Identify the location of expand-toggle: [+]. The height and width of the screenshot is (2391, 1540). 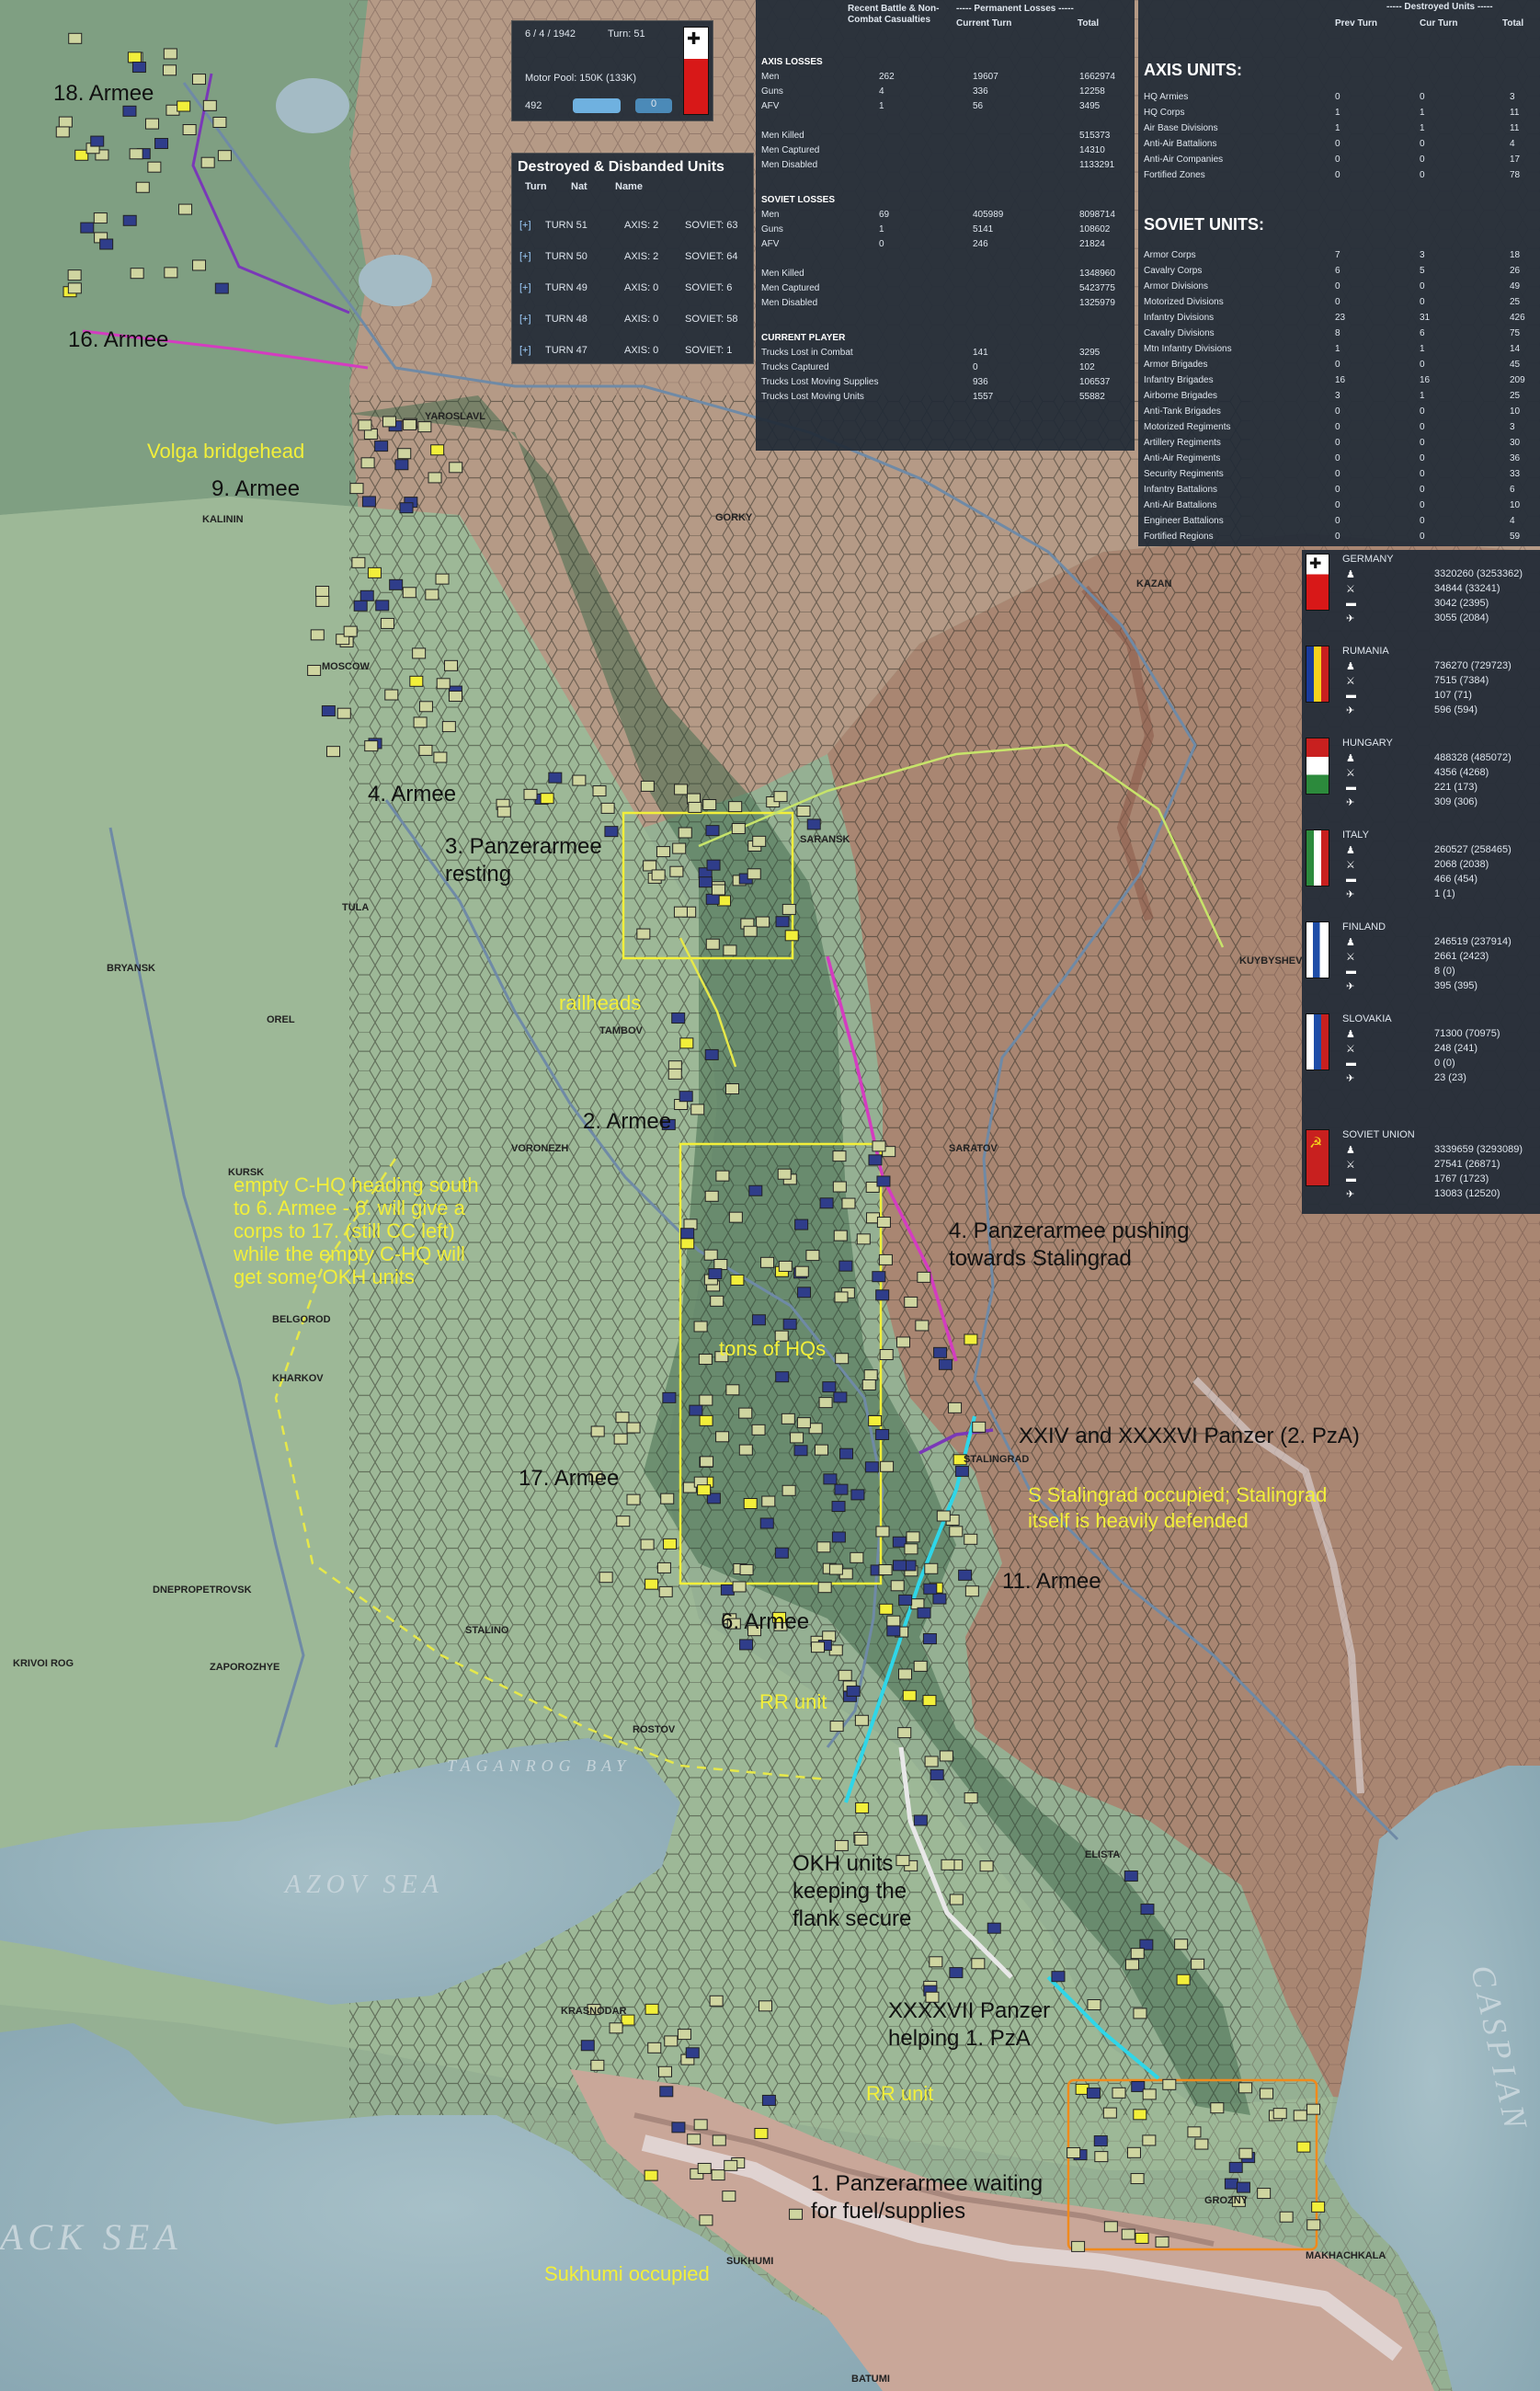
(525, 225).